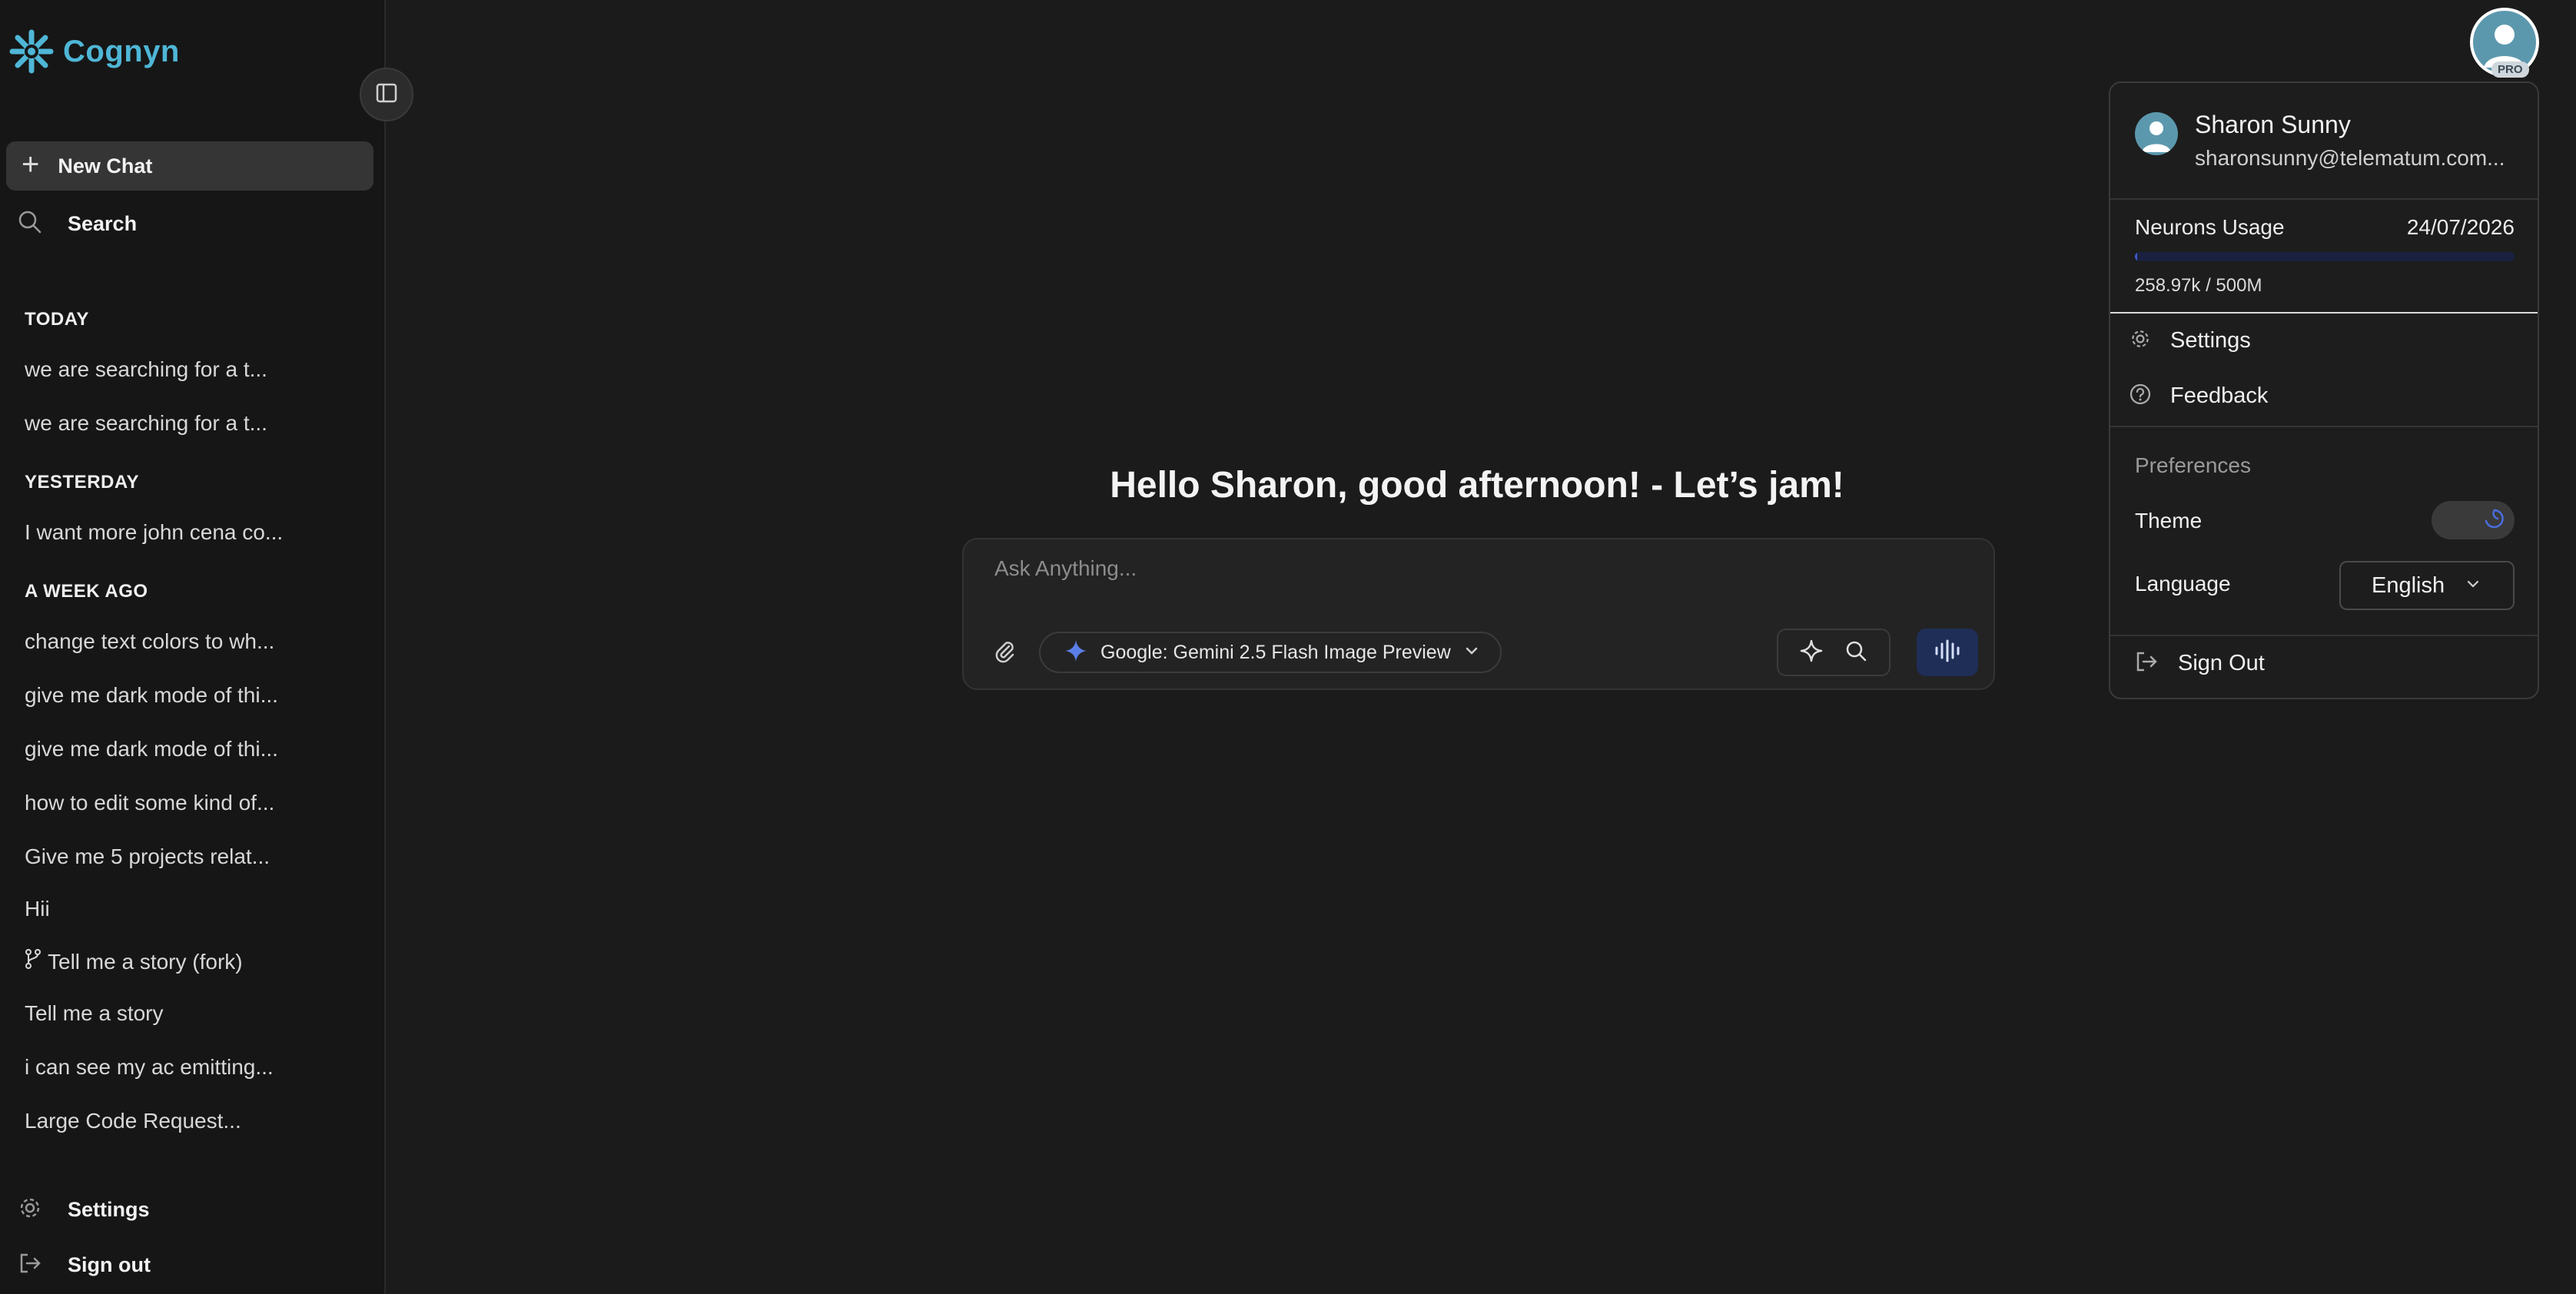 The width and height of the screenshot is (2576, 1294). Describe the element at coordinates (30, 224) in the screenshot. I see `search-icon` at that location.